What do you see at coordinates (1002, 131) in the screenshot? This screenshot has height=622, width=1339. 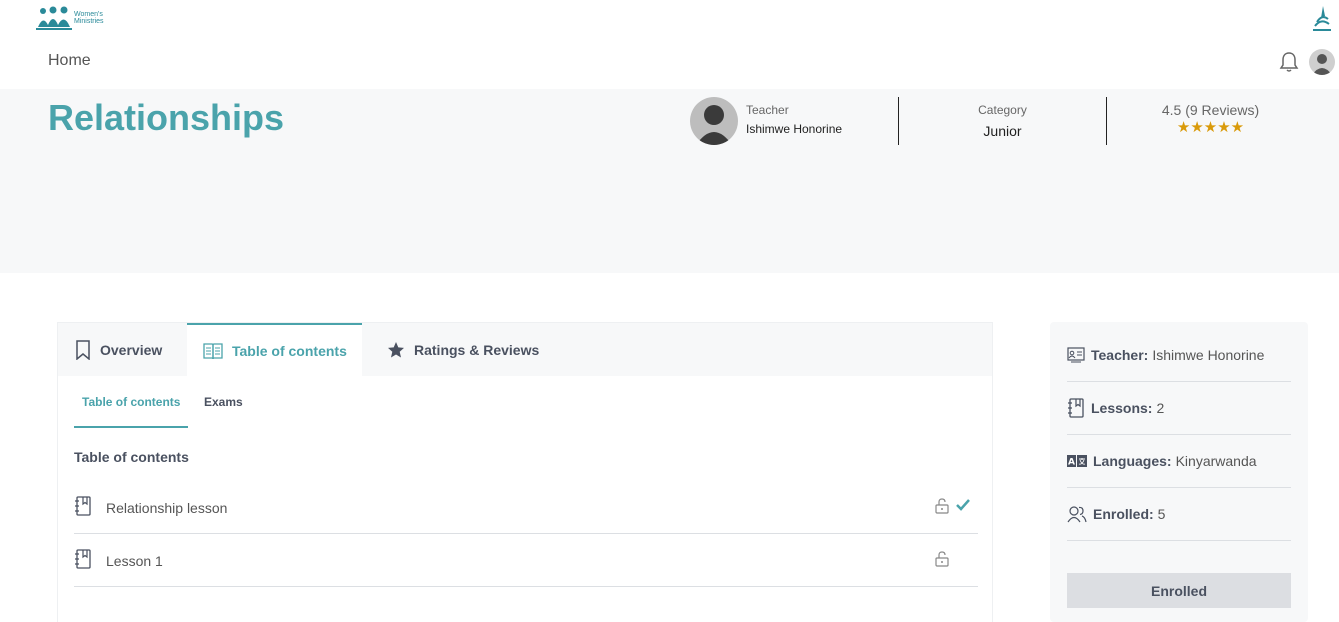 I see `category-value: Junior` at bounding box center [1002, 131].